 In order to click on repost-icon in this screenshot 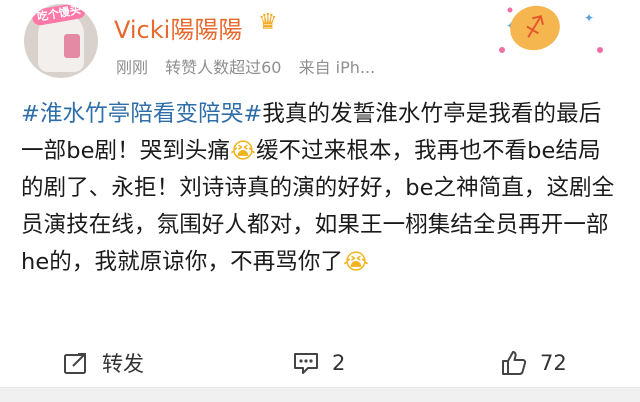, I will do `click(75, 363)`.